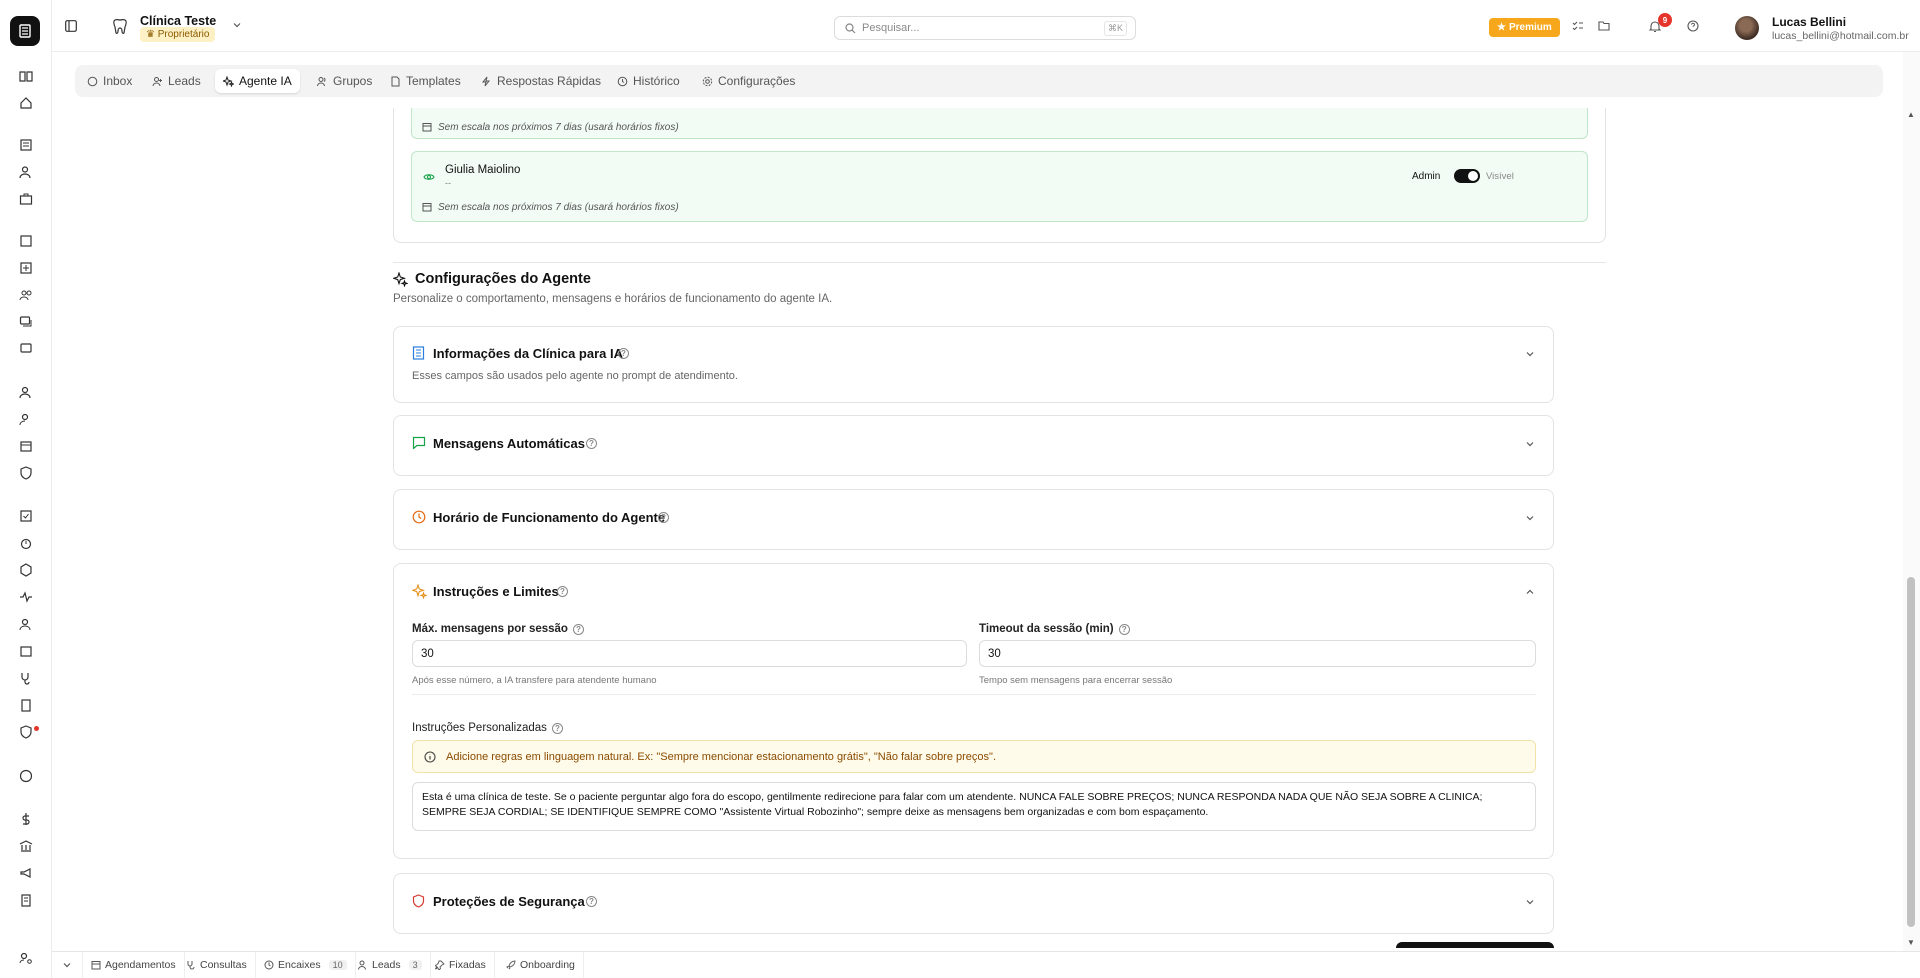  Describe the element at coordinates (1747, 28) in the screenshot. I see `avatar` at that location.